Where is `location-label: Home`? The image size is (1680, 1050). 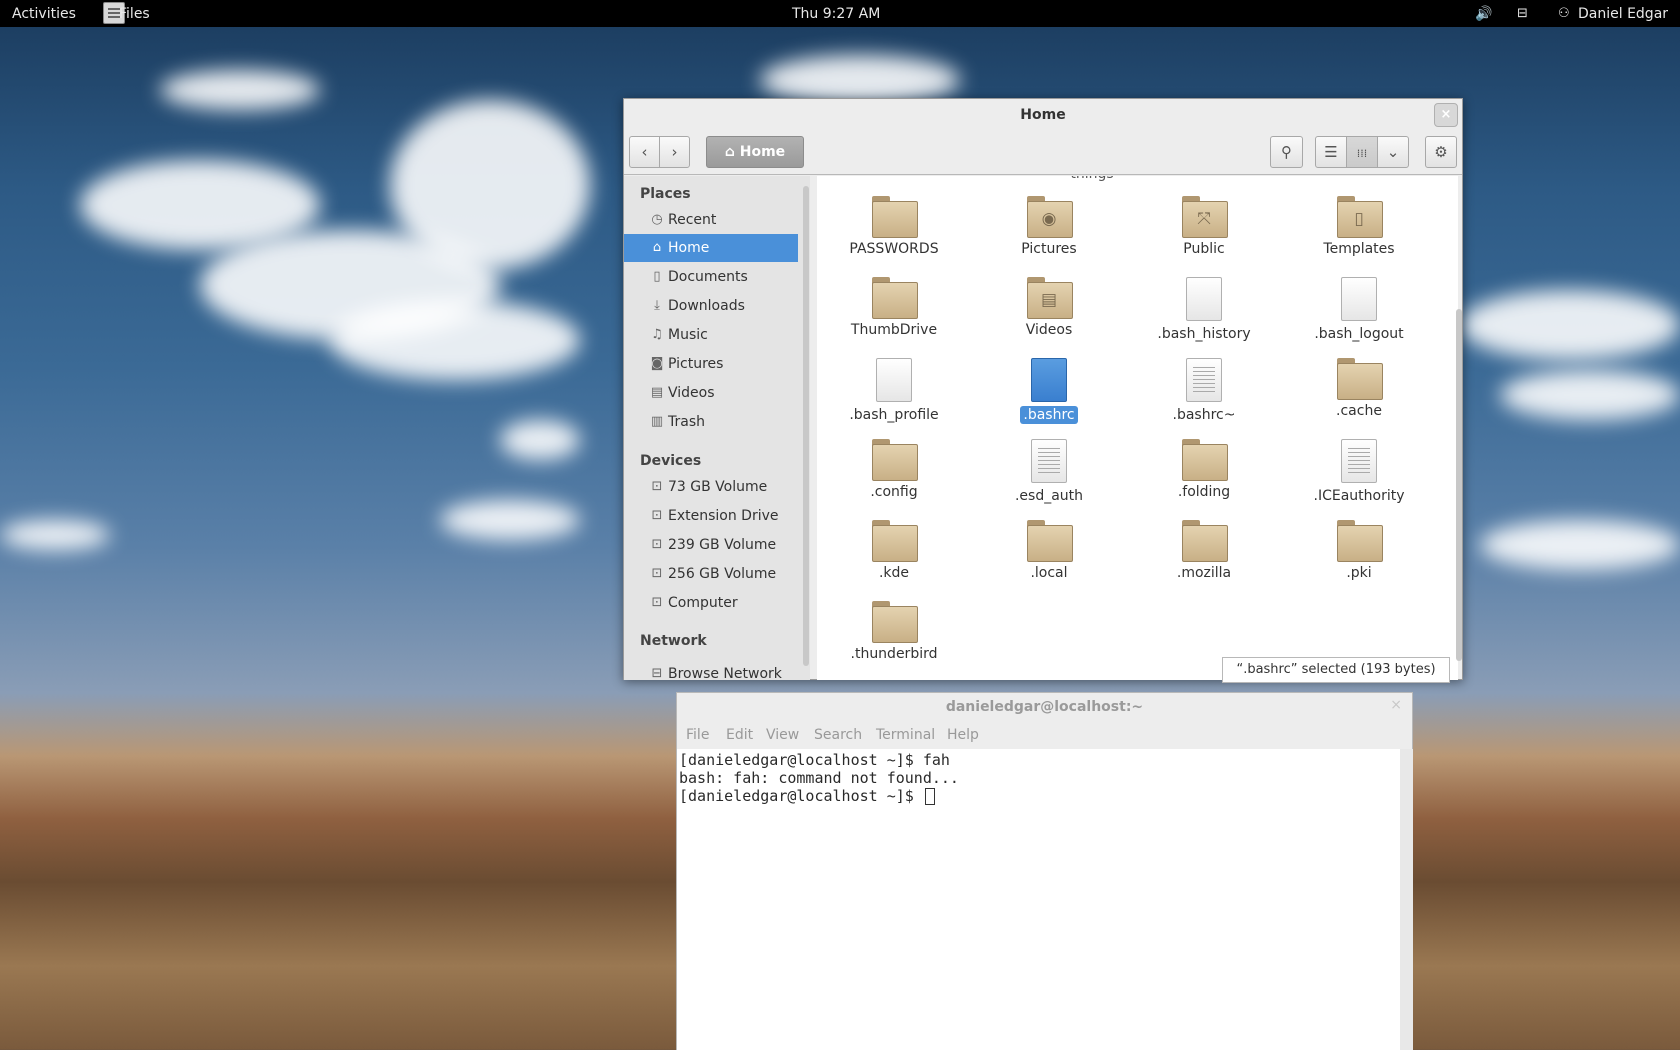 location-label: Home is located at coordinates (762, 152).